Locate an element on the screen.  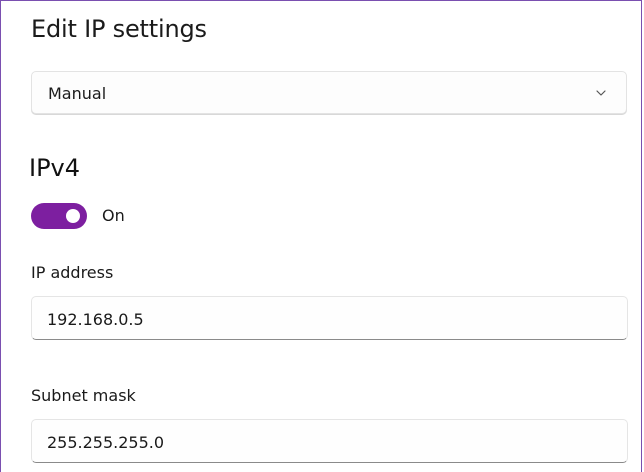
ipv4-toggle-state-label: On is located at coordinates (113, 215).